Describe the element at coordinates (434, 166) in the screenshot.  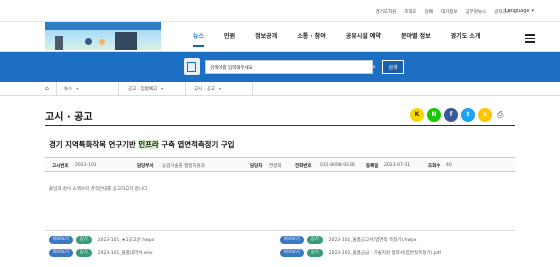
I see `meta-label: 조회수` at that location.